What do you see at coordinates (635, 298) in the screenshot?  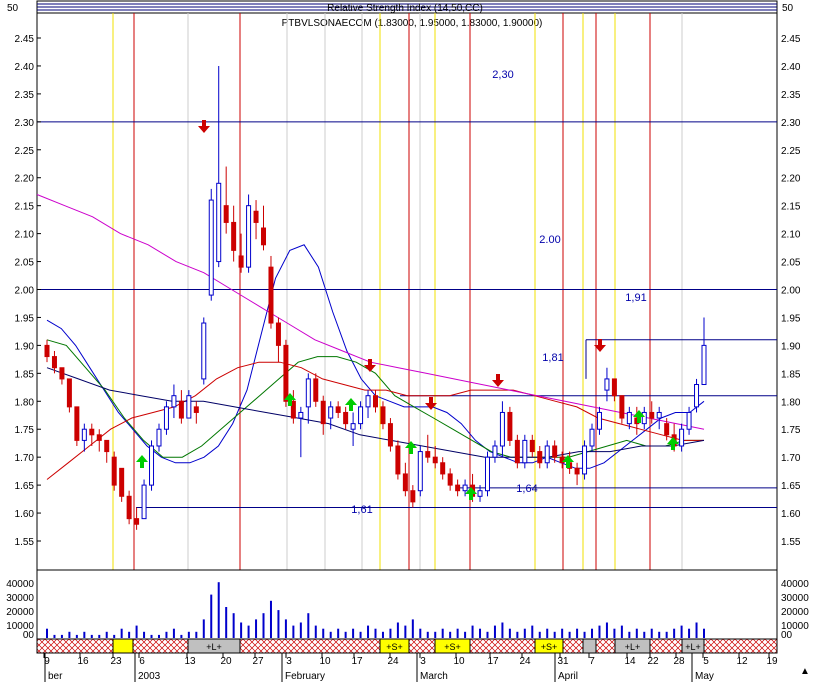 I see `reference-label: 1,91` at bounding box center [635, 298].